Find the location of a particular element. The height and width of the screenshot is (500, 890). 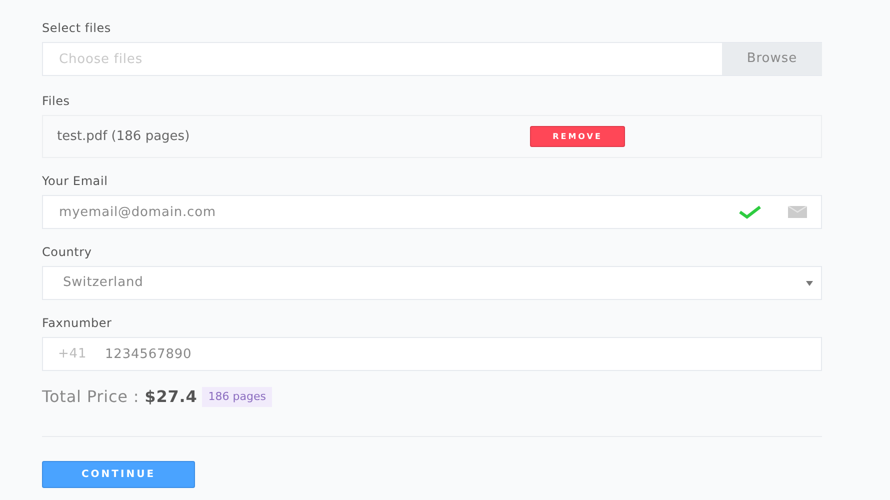

total-price: Total Price : $27.4 is located at coordinates (120, 397).